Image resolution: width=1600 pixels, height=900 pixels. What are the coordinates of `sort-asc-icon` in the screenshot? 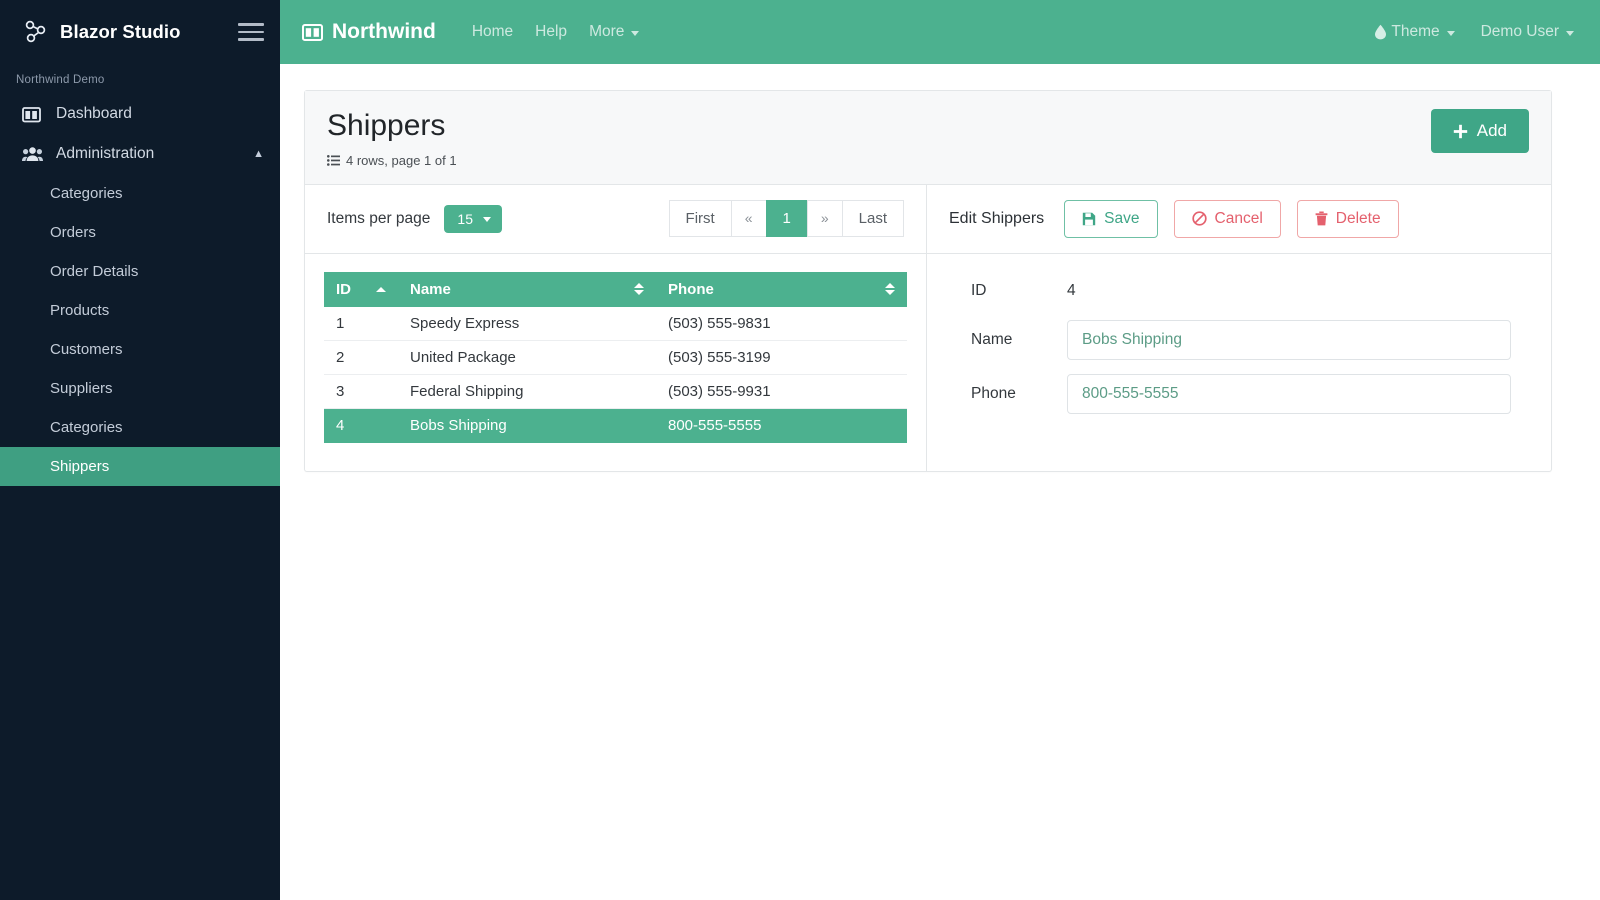 It's located at (376, 289).